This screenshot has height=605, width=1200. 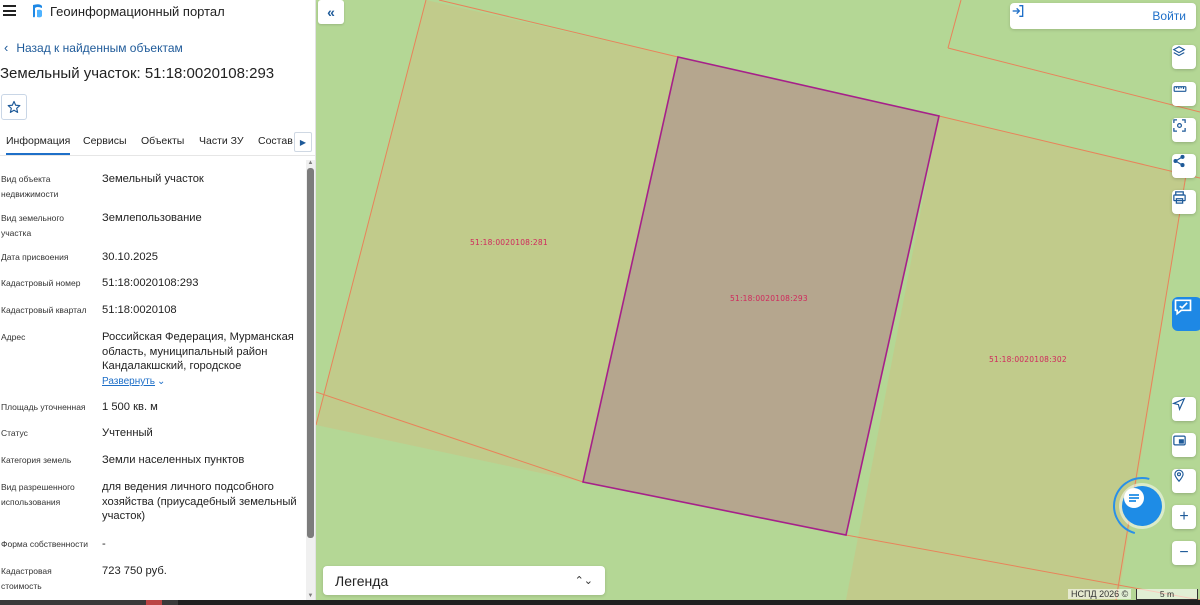 I want to click on property-label: Вид объекта недвижимости, so click(x=30, y=186).